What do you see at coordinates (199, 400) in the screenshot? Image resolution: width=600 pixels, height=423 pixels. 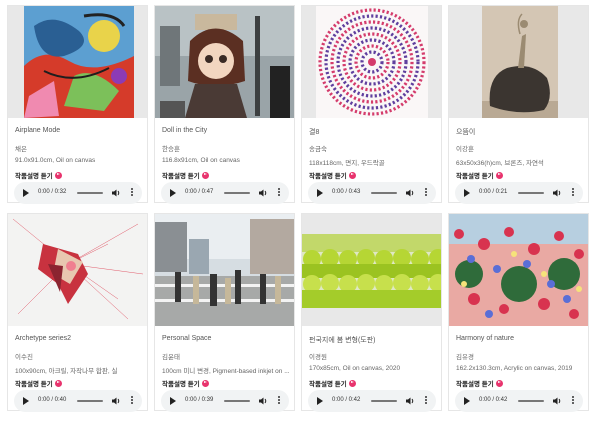 I see `audio-time: 0:00 / 0:39` at bounding box center [199, 400].